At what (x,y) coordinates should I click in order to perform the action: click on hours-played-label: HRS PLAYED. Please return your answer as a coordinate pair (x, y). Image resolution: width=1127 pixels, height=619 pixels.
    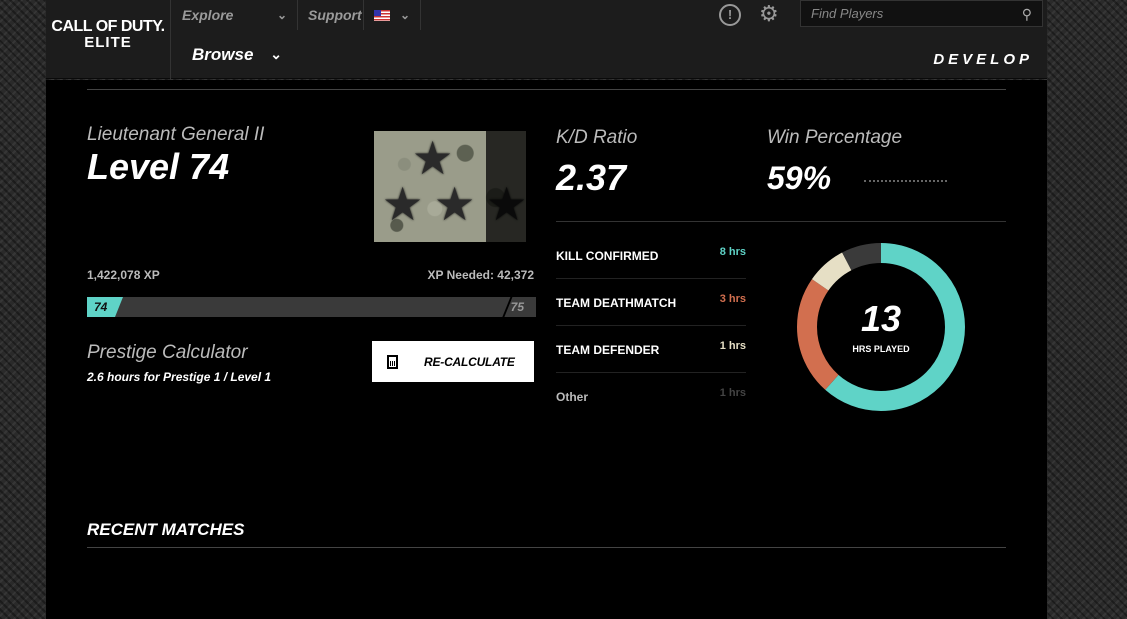
    Looking at the image, I should click on (881, 349).